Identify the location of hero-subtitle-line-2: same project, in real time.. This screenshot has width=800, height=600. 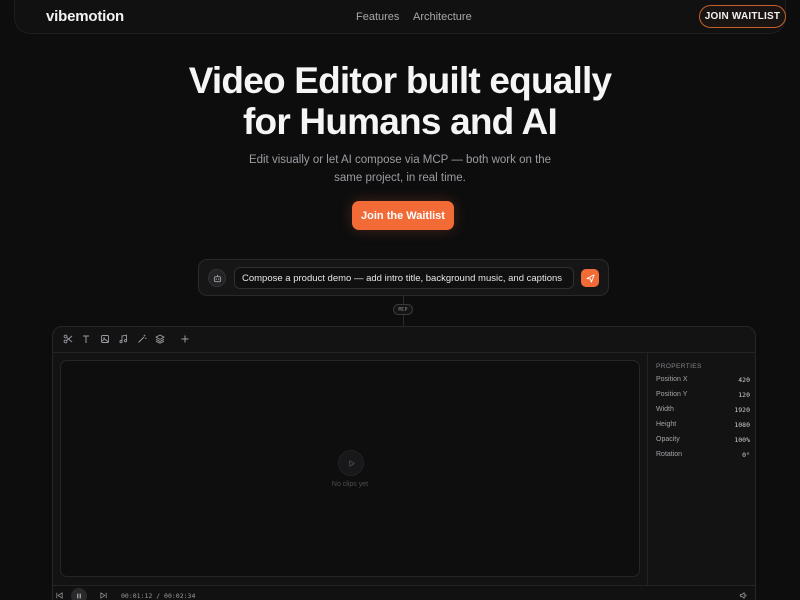
(400, 178).